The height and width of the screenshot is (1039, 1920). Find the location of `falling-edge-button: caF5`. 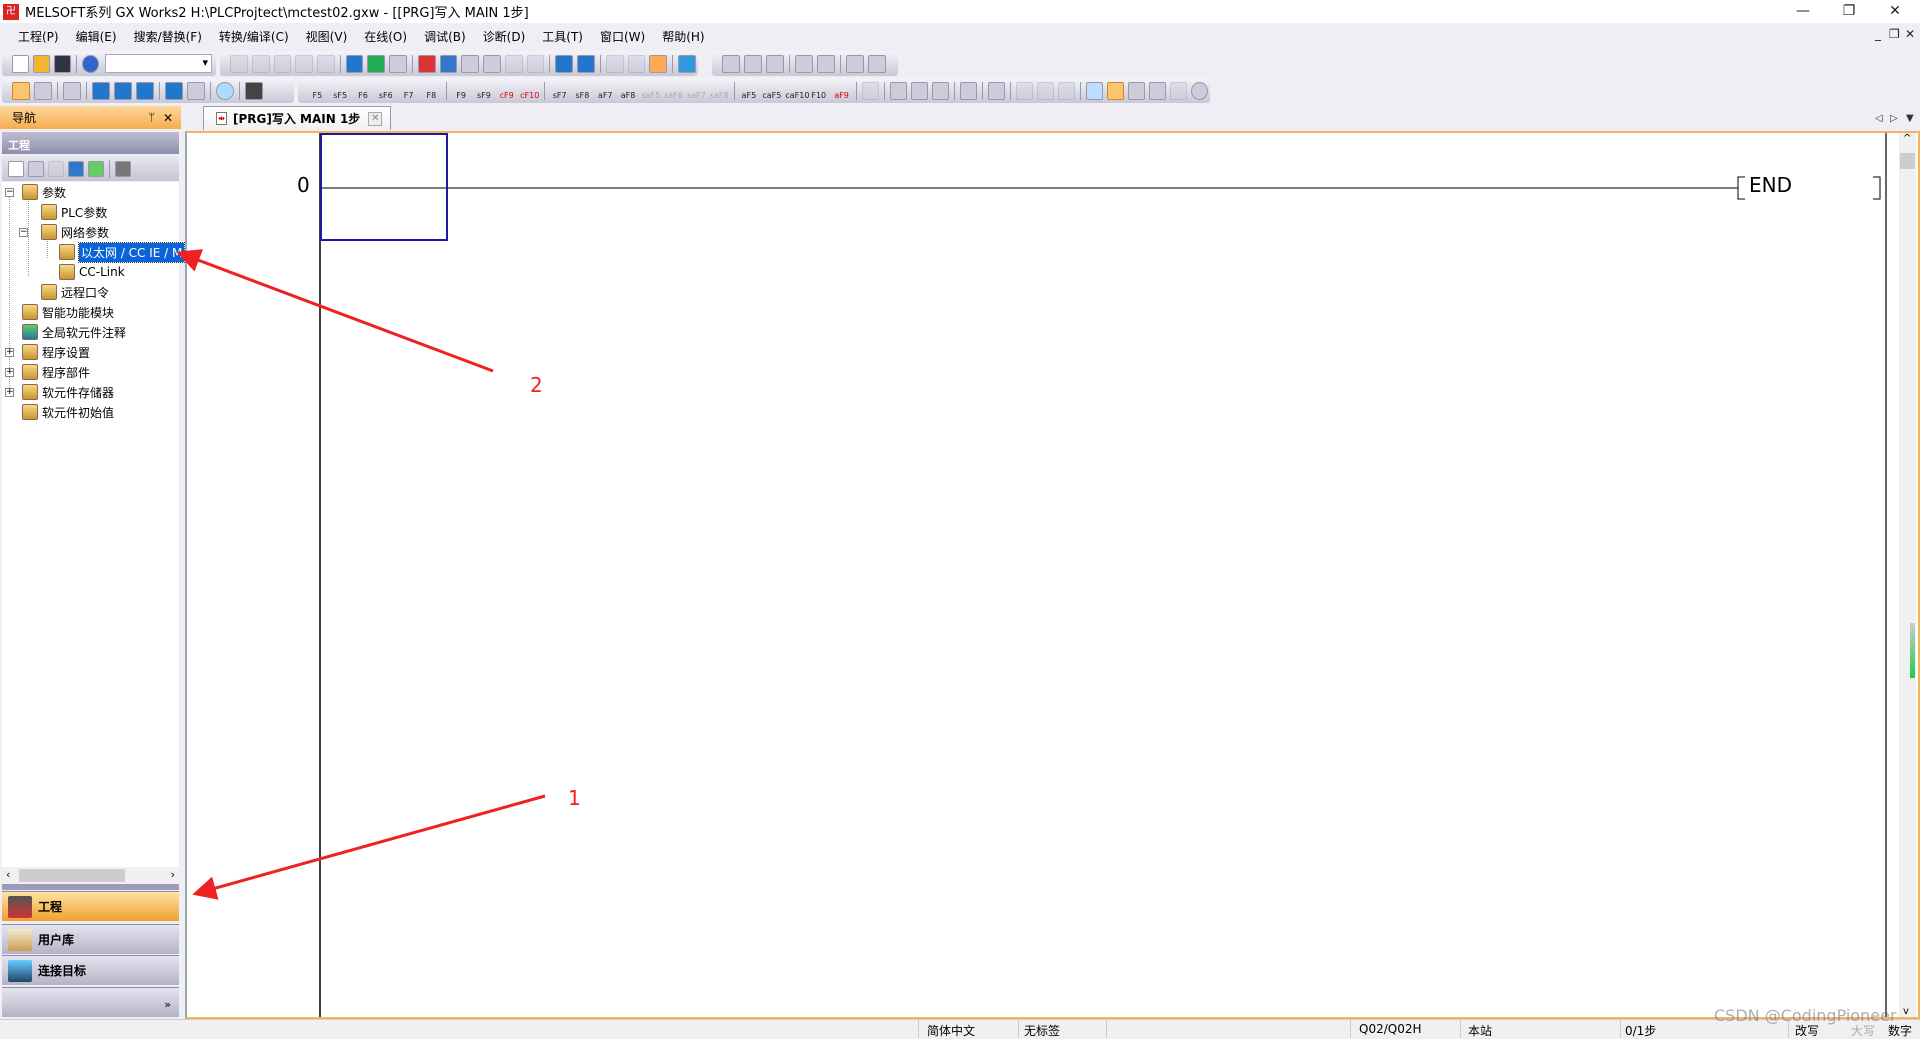

falling-edge-button: caF5 is located at coordinates (771, 91).